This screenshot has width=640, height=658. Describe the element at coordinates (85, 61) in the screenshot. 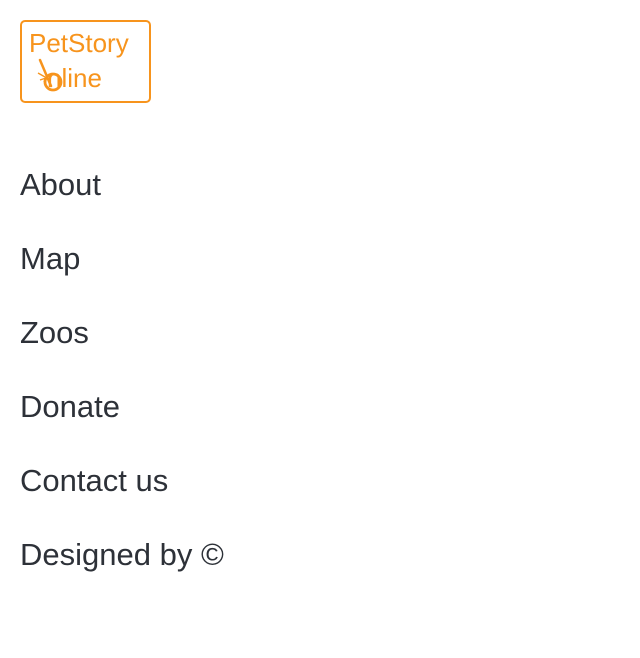

I see `petstory-online-logo: PetStory nline` at that location.